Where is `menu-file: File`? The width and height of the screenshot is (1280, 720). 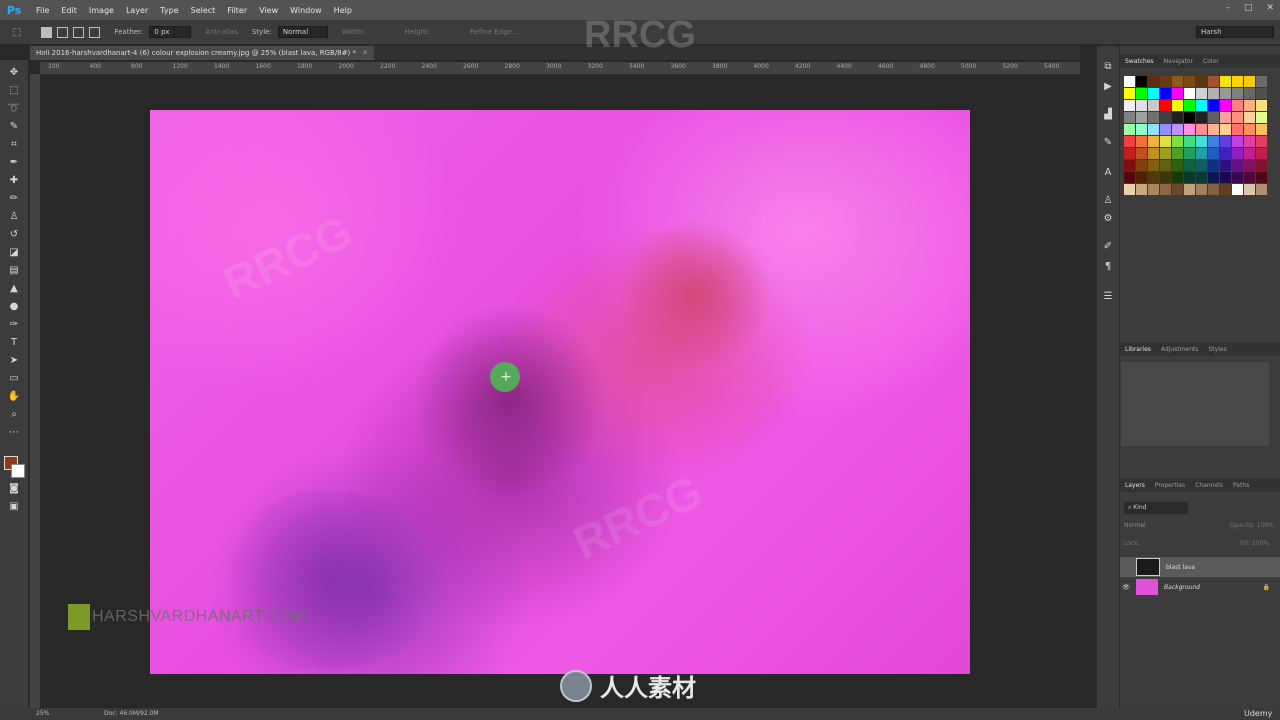
menu-file: File is located at coordinates (42, 10).